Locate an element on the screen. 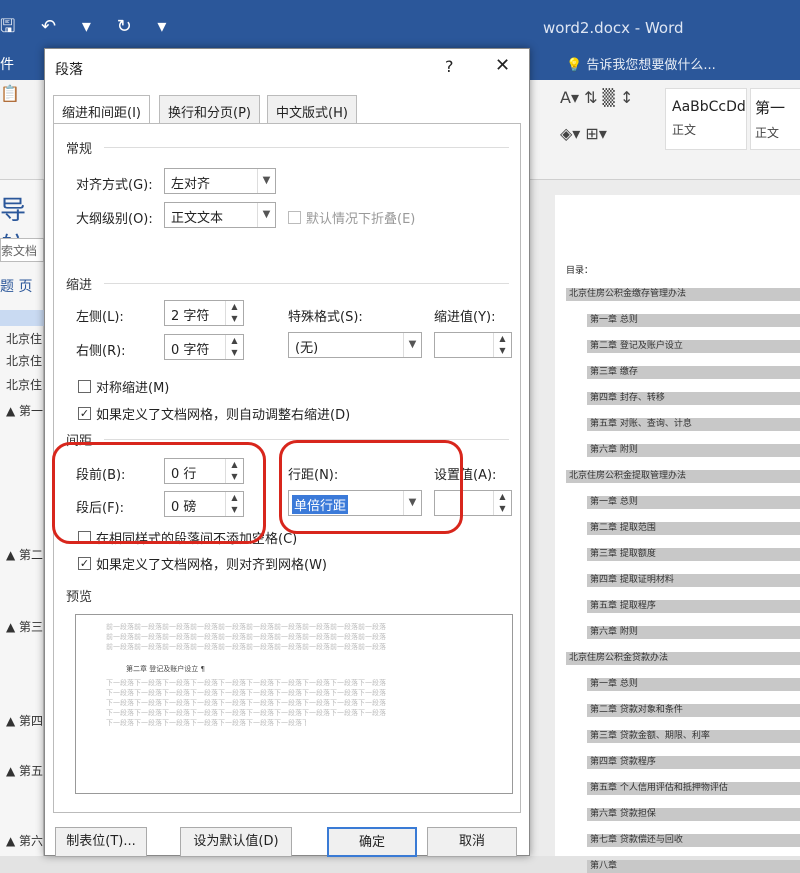 The width and height of the screenshot is (800, 873). indent-by-label: 缩进值(Y): is located at coordinates (465, 317).